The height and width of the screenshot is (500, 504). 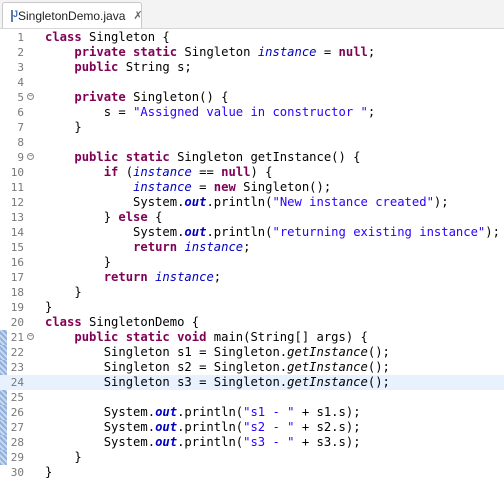 What do you see at coordinates (17, 442) in the screenshot?
I see `line-number: 28` at bounding box center [17, 442].